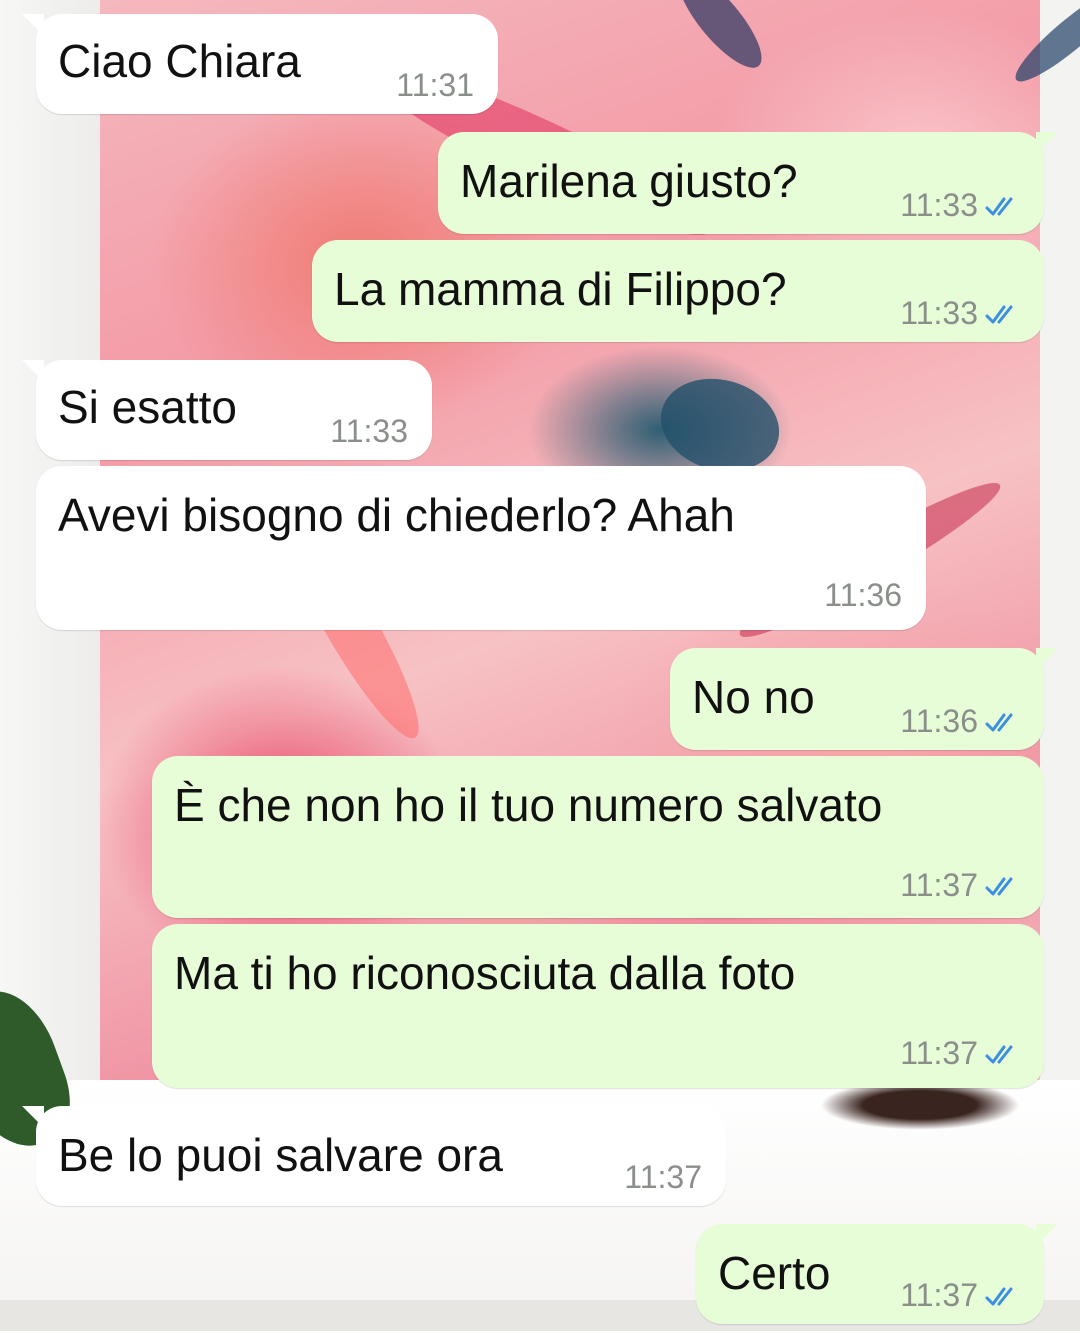 This screenshot has height=1331, width=1080. Describe the element at coordinates (774, 1273) in the screenshot. I see `message-text: Certo` at that location.